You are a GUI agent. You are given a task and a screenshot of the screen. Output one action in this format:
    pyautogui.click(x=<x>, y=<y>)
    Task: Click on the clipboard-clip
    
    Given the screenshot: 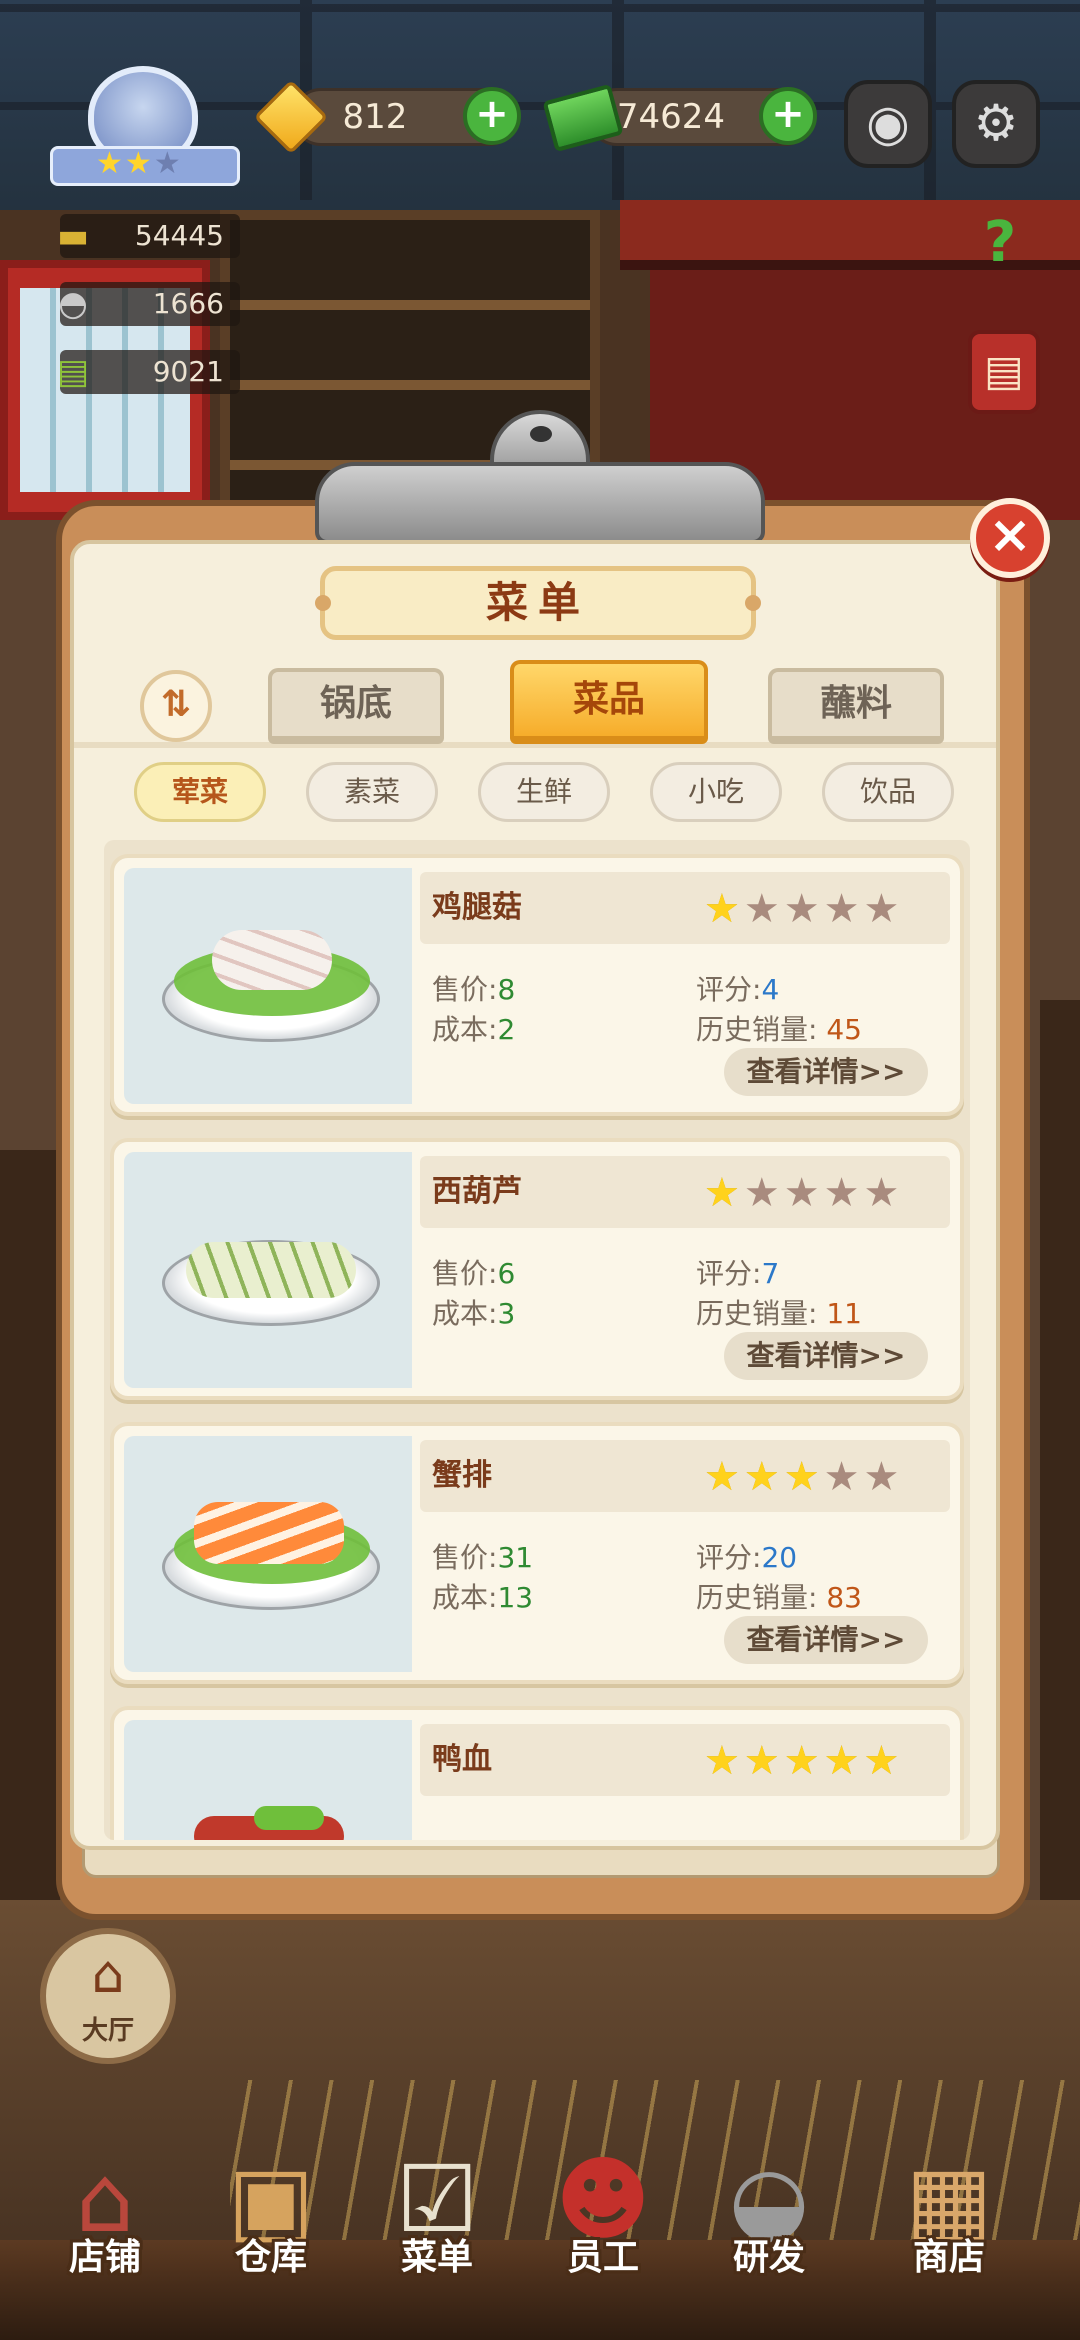 What is the action you would take?
    pyautogui.click(x=540, y=477)
    